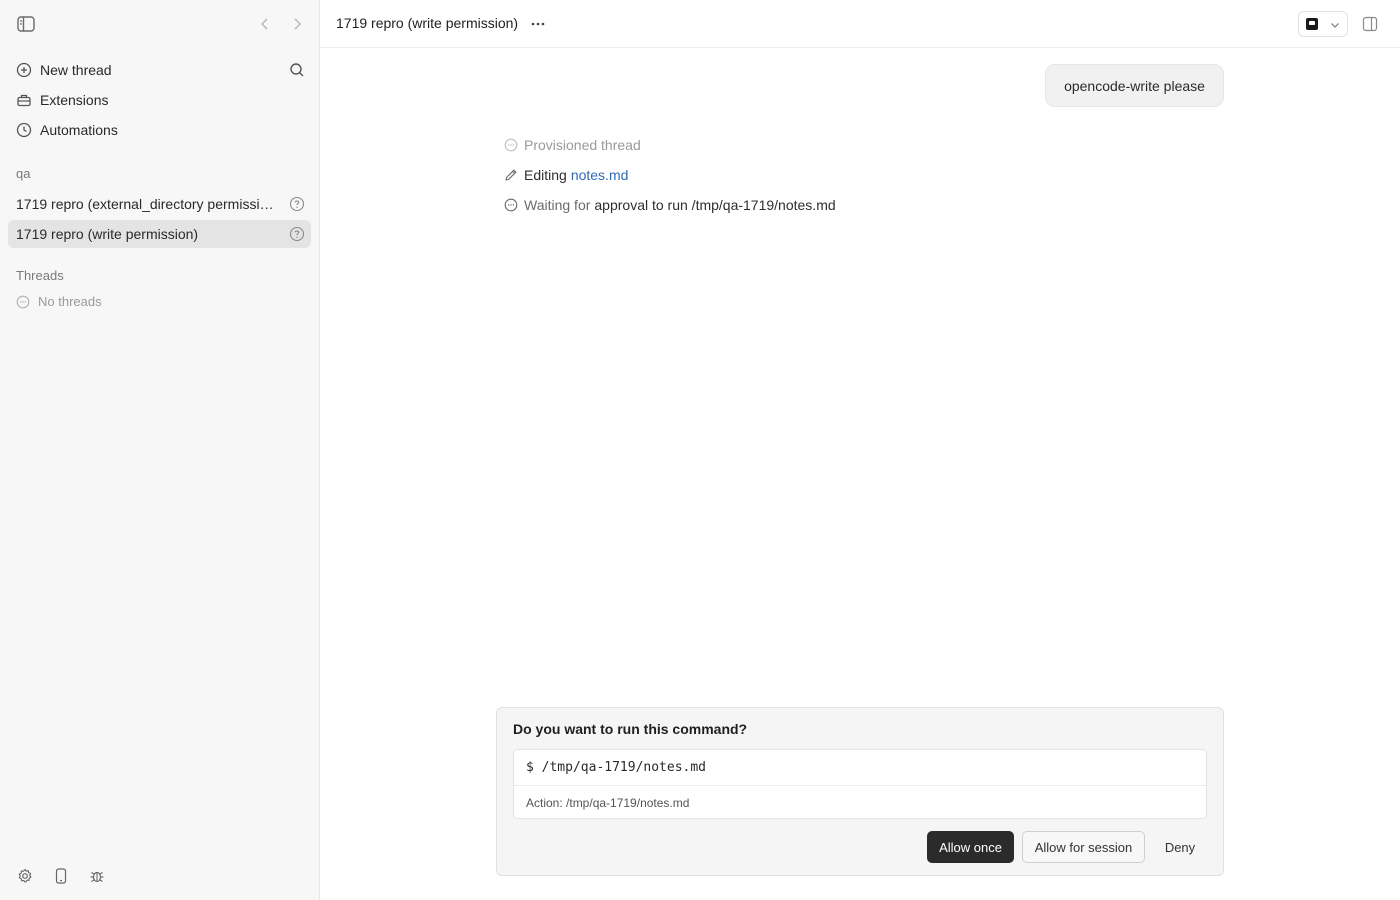 The height and width of the screenshot is (900, 1400). Describe the element at coordinates (159, 70) in the screenshot. I see `new-thread-button: New thread` at that location.